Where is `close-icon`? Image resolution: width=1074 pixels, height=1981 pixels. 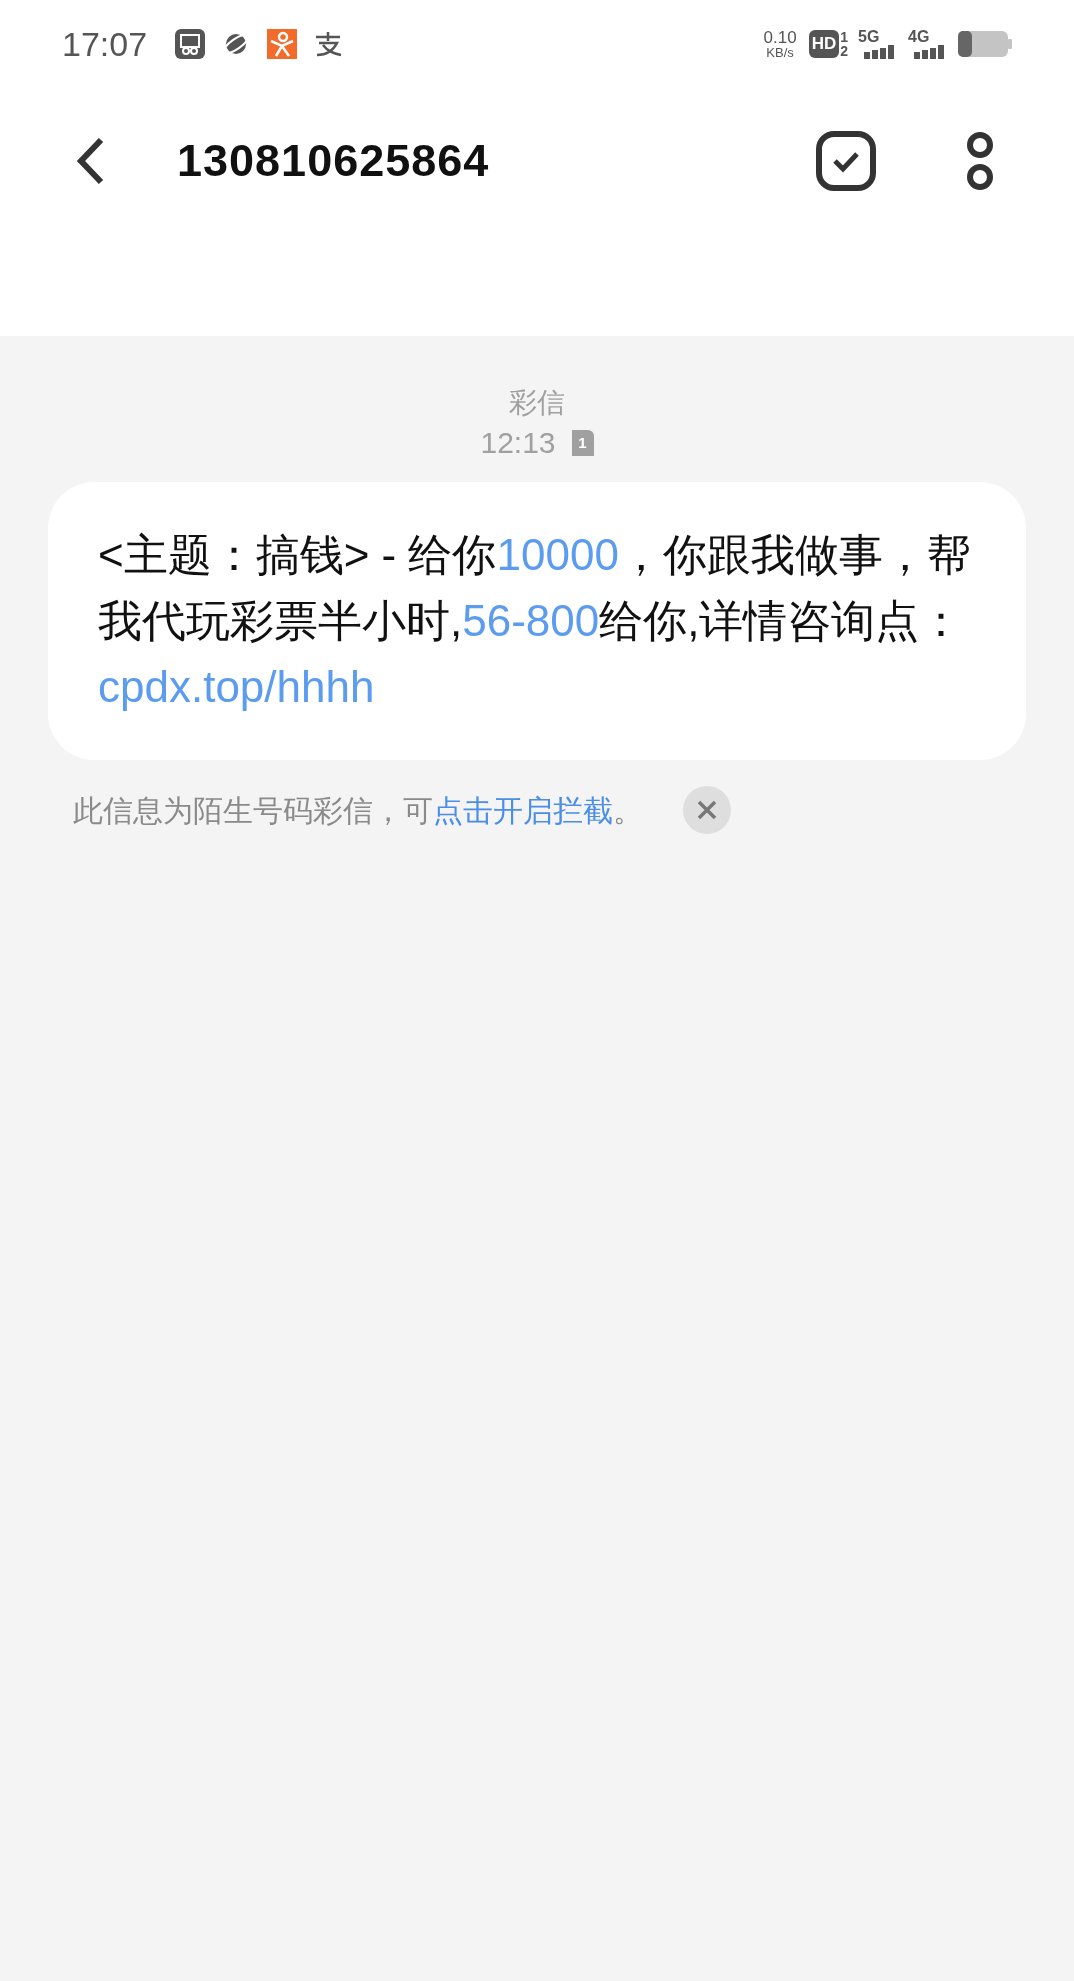 close-icon is located at coordinates (707, 810).